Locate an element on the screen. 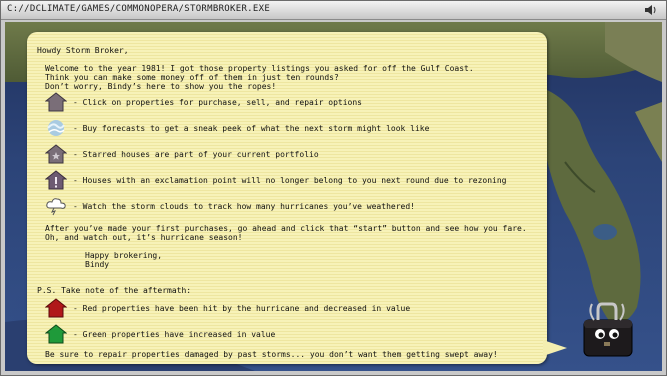 Image resolution: width=667 pixels, height=376 pixels. house-icon is located at coordinates (56, 102).